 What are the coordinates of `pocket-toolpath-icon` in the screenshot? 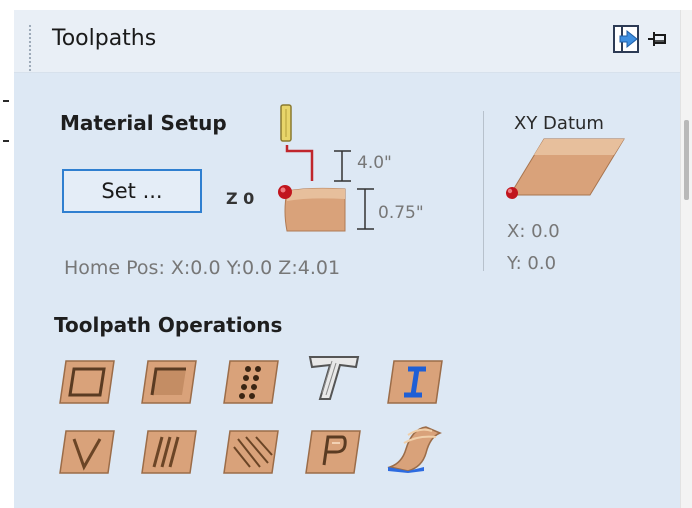 It's located at (169, 382).